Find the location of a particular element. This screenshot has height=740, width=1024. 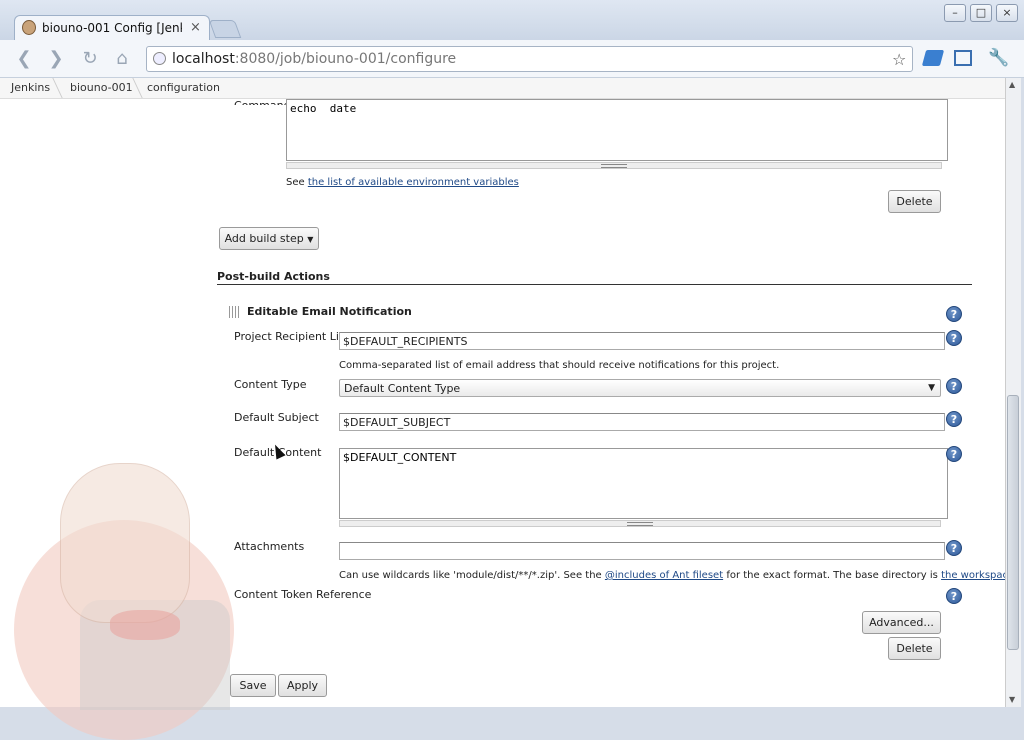

apply-button: Apply is located at coordinates (302, 685).